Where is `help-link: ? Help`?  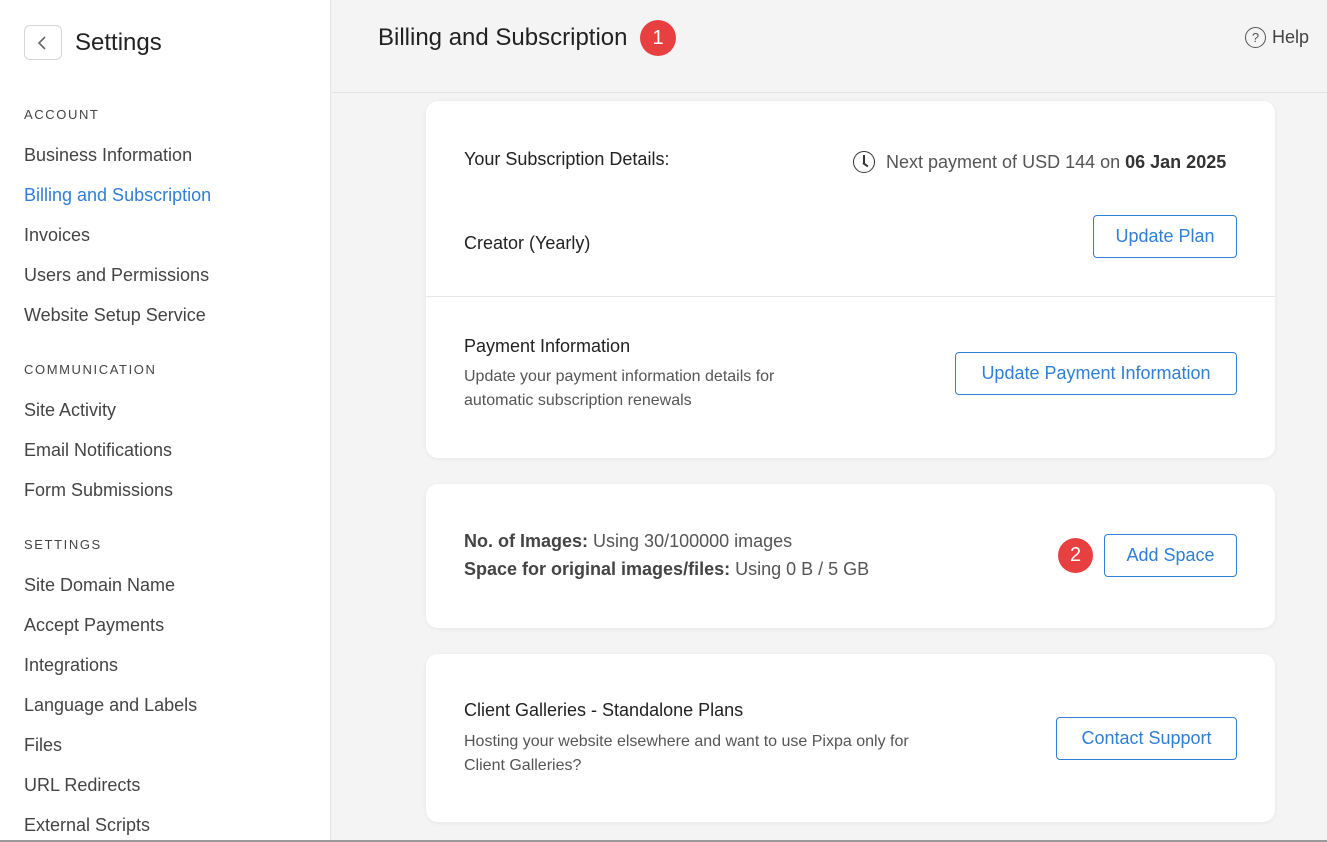
help-link: ? Help is located at coordinates (1276, 37).